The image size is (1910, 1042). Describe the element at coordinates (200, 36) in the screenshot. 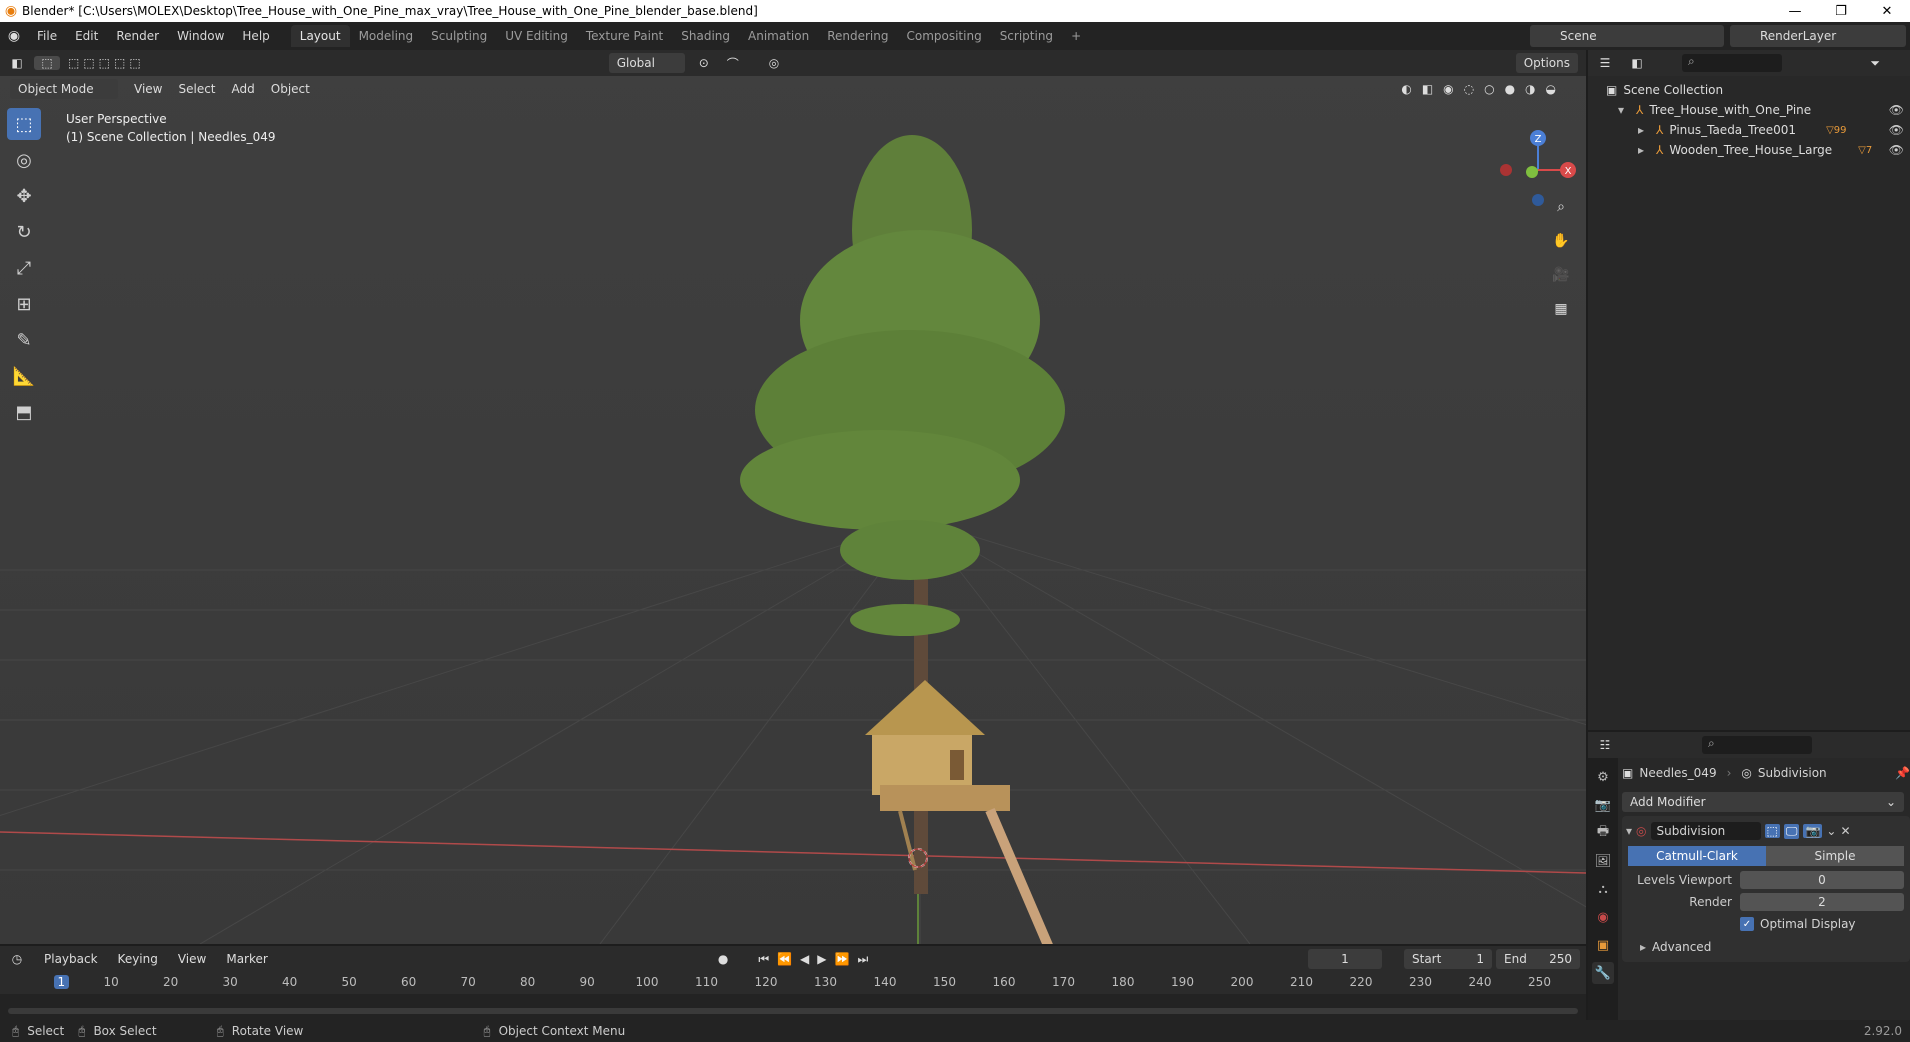

I see `menu-window: Window` at that location.